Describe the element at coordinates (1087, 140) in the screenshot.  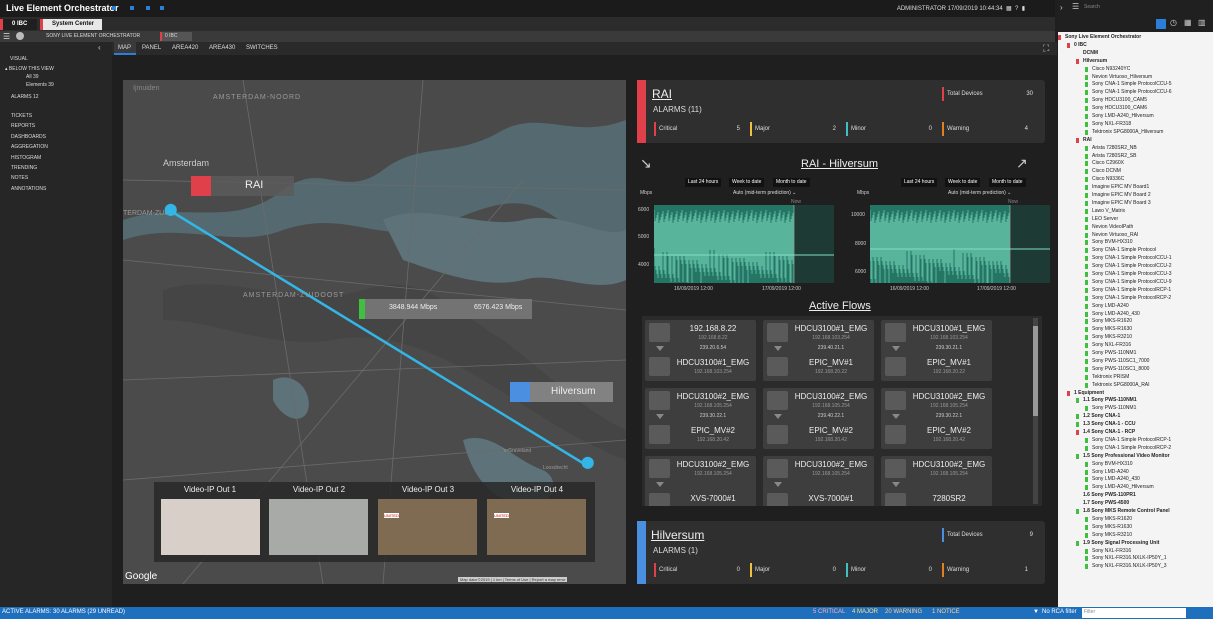
I see `tree-node: RAI` at that location.